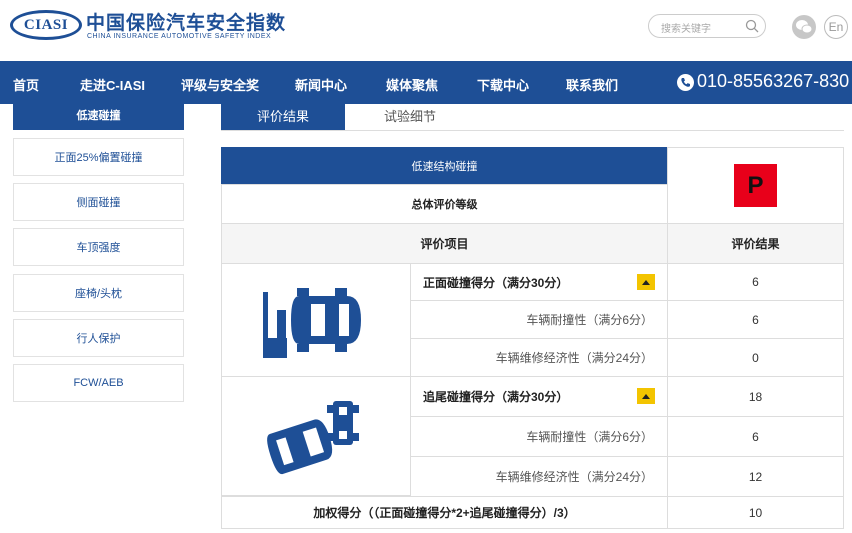 The image size is (852, 533). What do you see at coordinates (283, 115) in the screenshot?
I see `tab-results: 评价结果` at bounding box center [283, 115].